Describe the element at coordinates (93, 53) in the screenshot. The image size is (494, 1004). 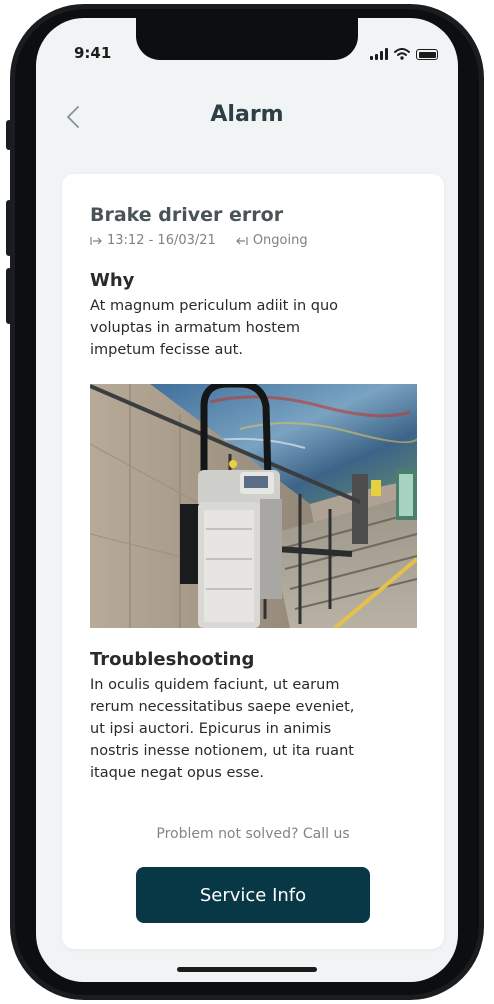
I see `status-time: 9:41` at that location.